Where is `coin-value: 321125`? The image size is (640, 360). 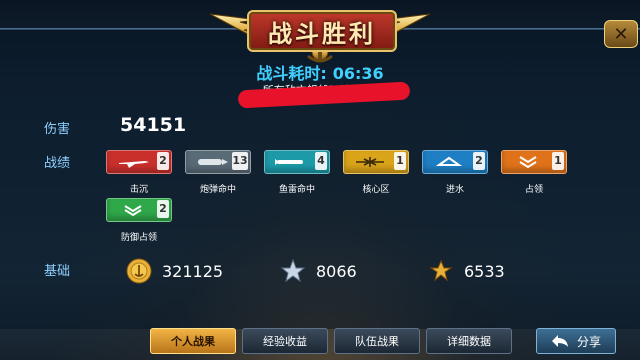 coin-value: 321125 is located at coordinates (193, 271).